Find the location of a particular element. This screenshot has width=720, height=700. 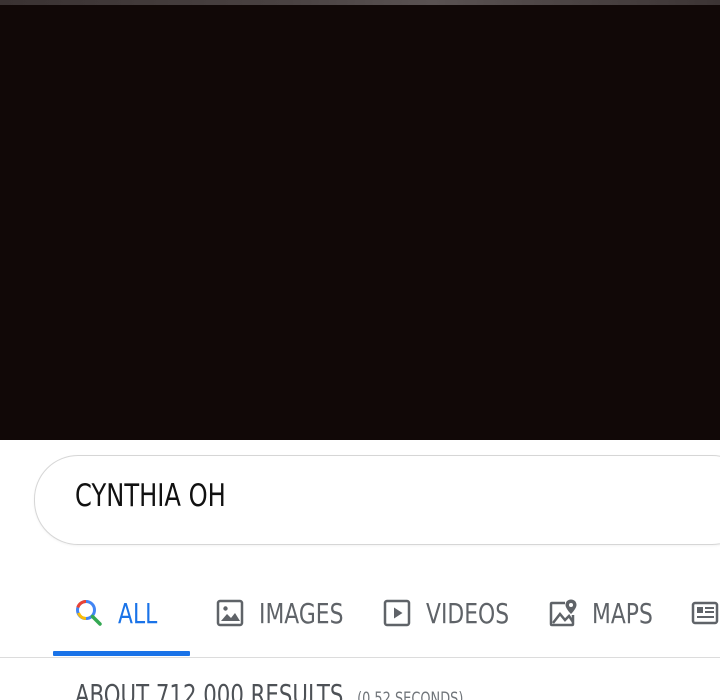

tab-maps-label: MAPS is located at coordinates (622, 613).